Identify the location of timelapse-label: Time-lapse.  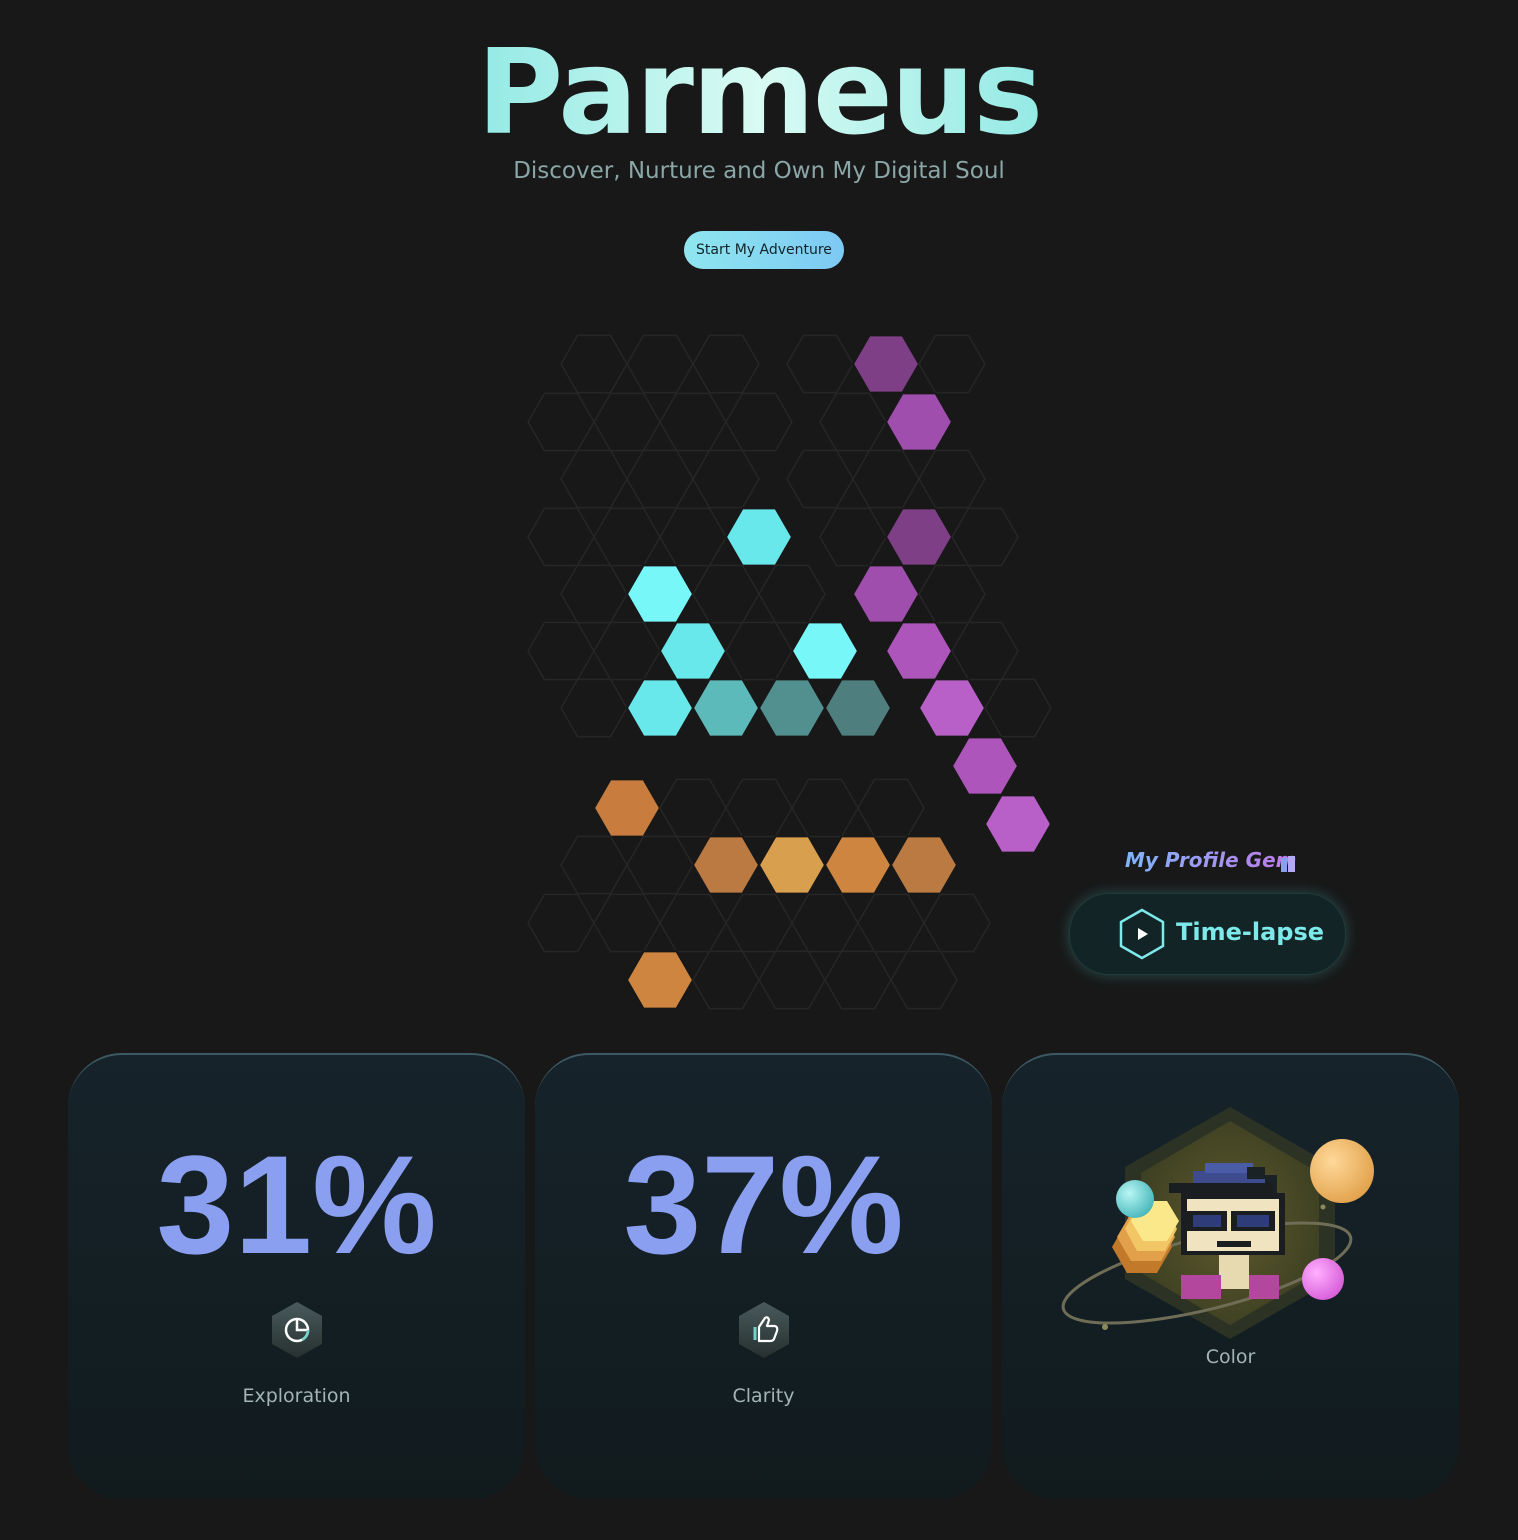
(1250, 932).